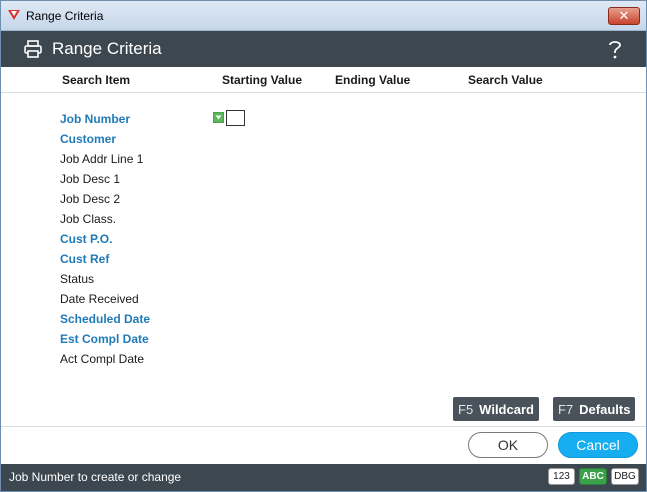 Image resolution: width=647 pixels, height=492 pixels. Describe the element at coordinates (107, 48) in the screenshot. I see `dialog-title: Range Criteria` at that location.